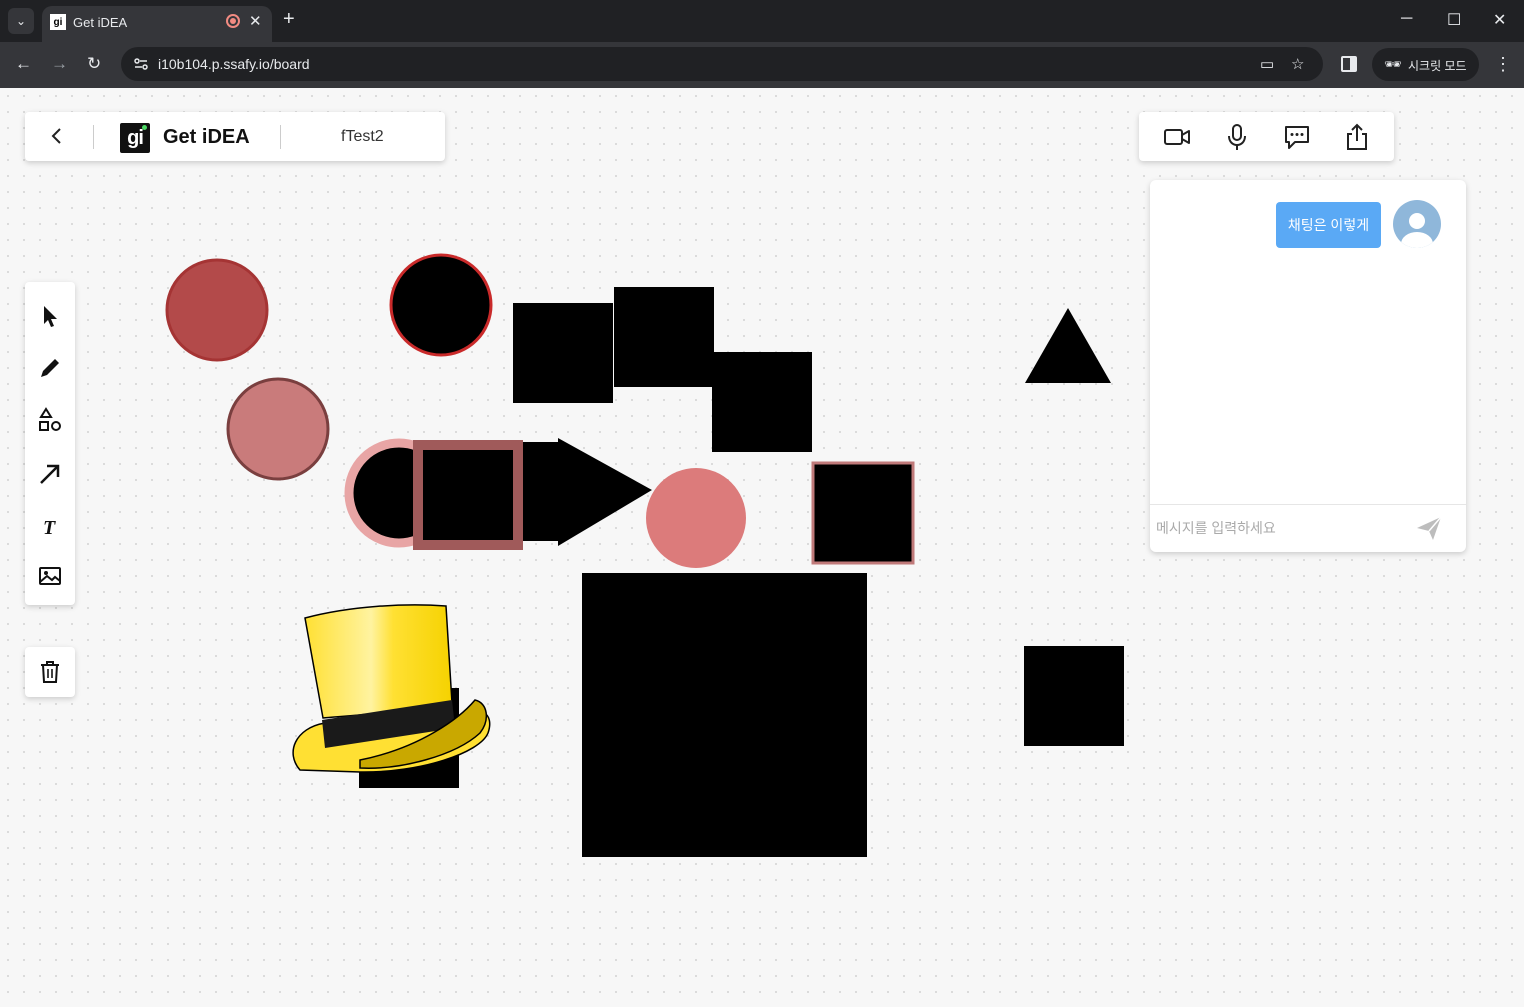 This screenshot has width=1524, height=1007. I want to click on board-header: gi Get iDEA fTest2, so click(235, 136).